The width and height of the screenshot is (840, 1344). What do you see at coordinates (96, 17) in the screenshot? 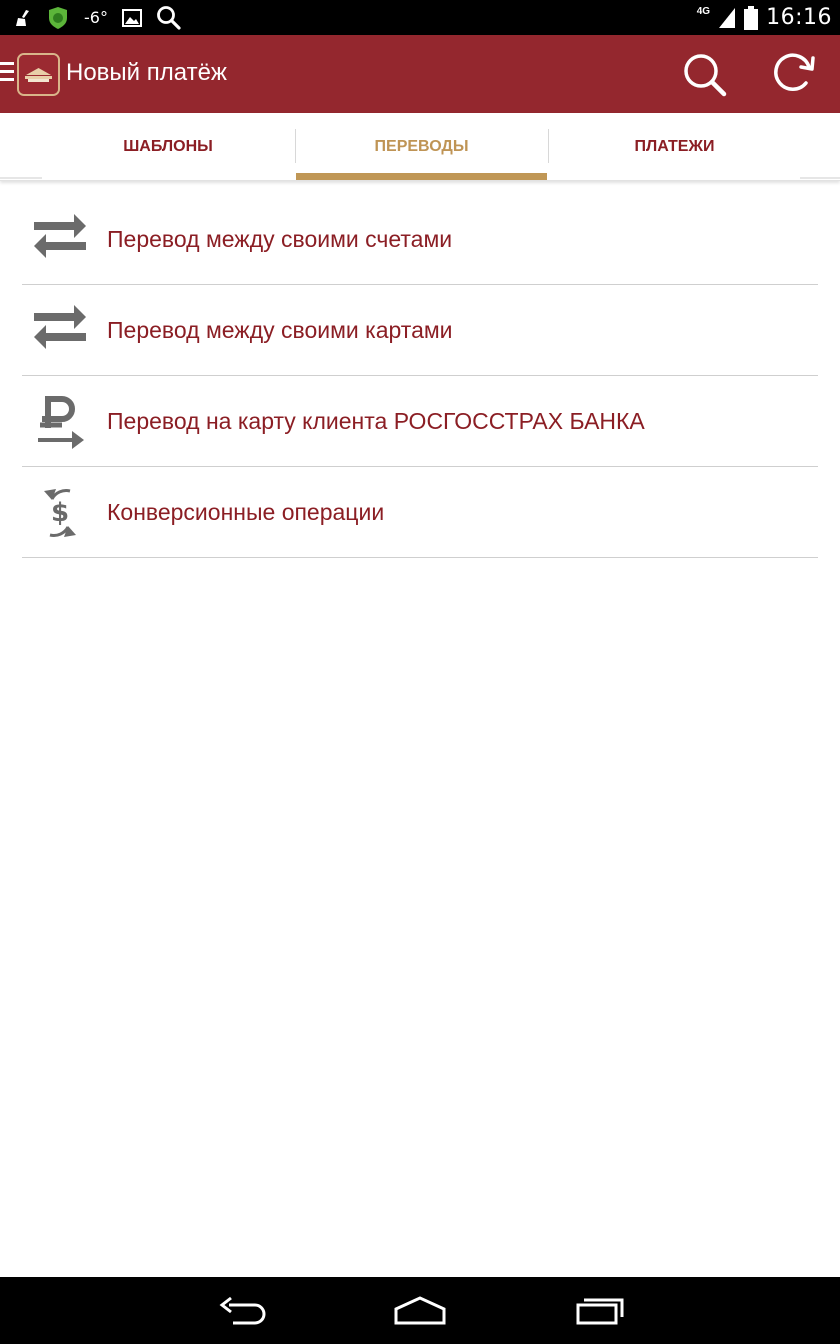
I see `temperature-text: -6°` at bounding box center [96, 17].